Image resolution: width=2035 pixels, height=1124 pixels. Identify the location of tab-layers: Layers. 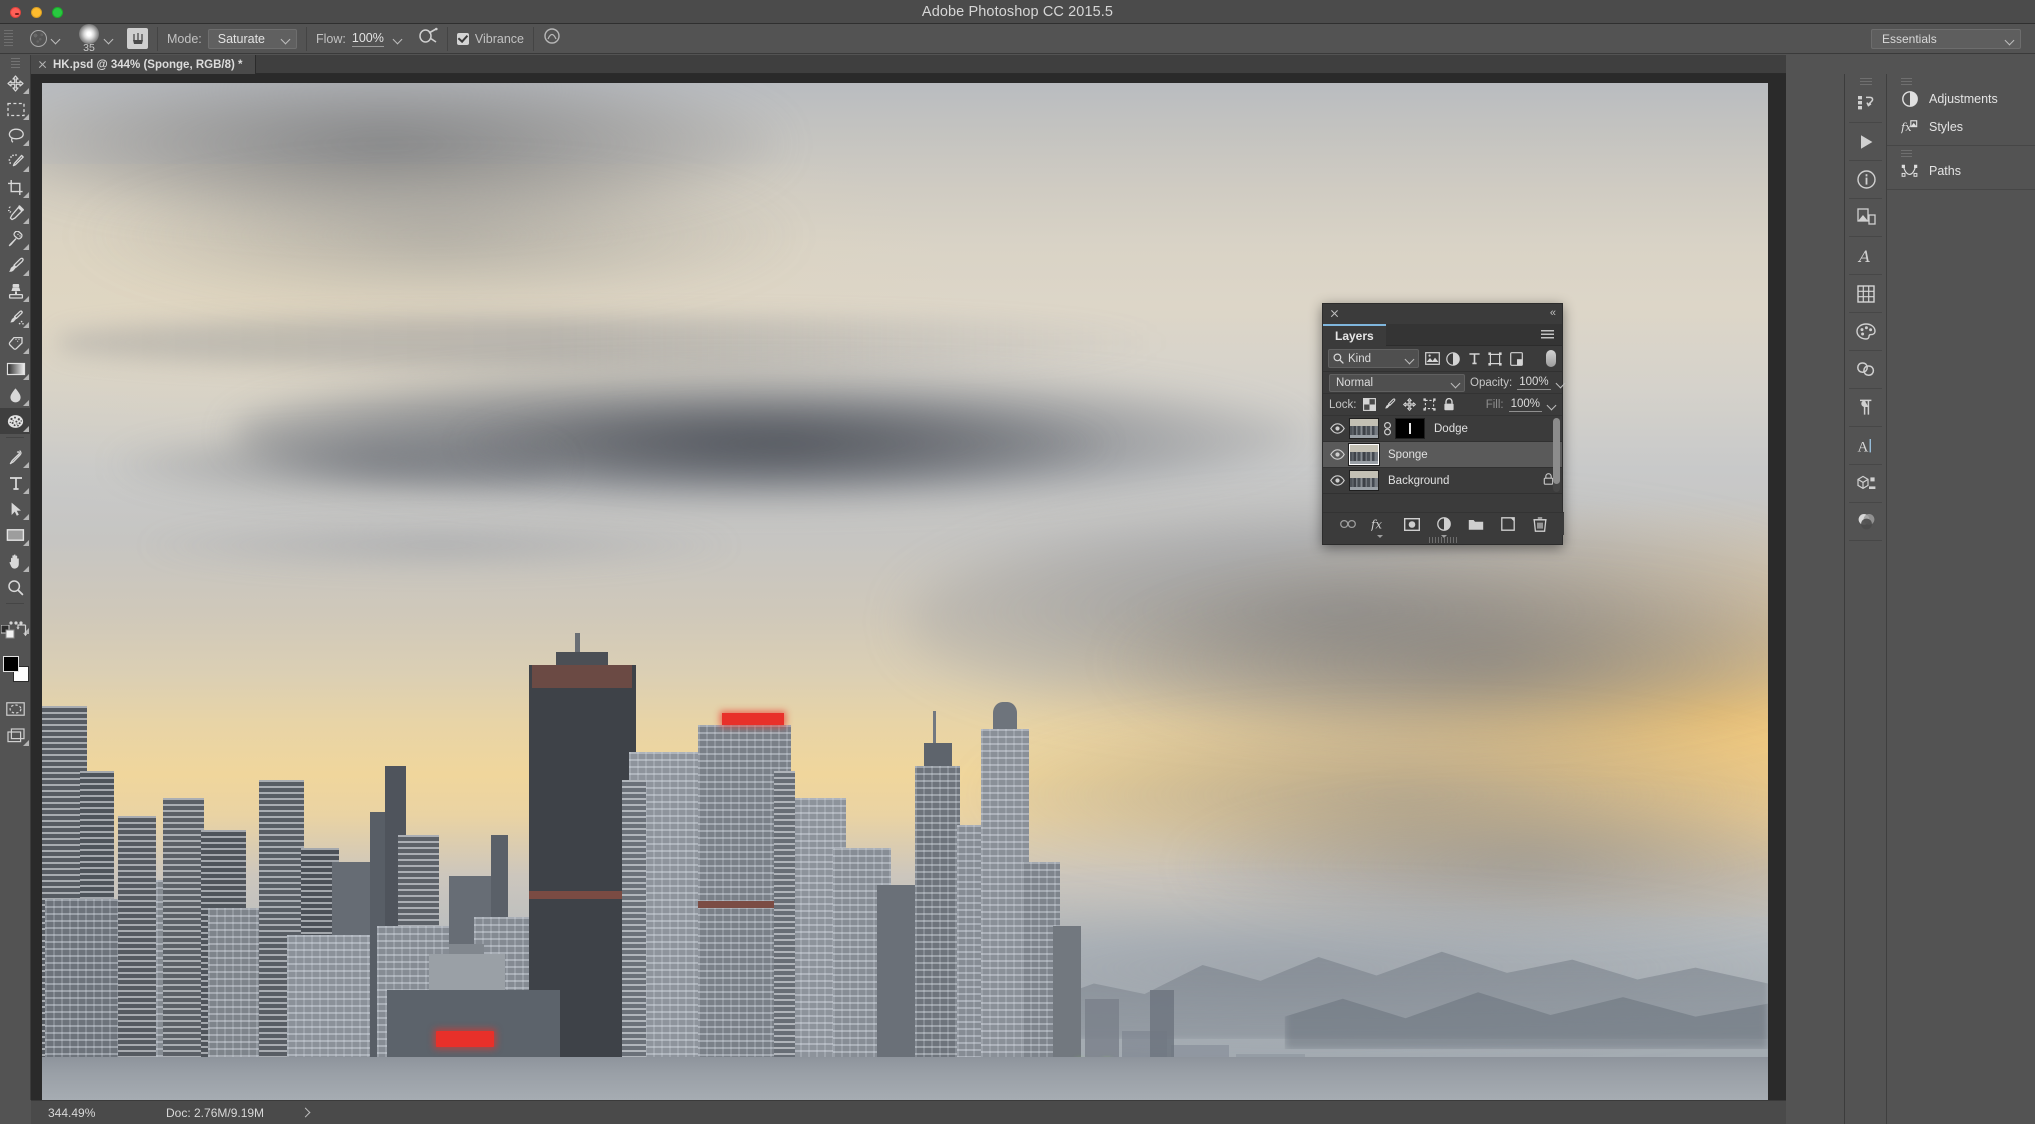
(1354, 334).